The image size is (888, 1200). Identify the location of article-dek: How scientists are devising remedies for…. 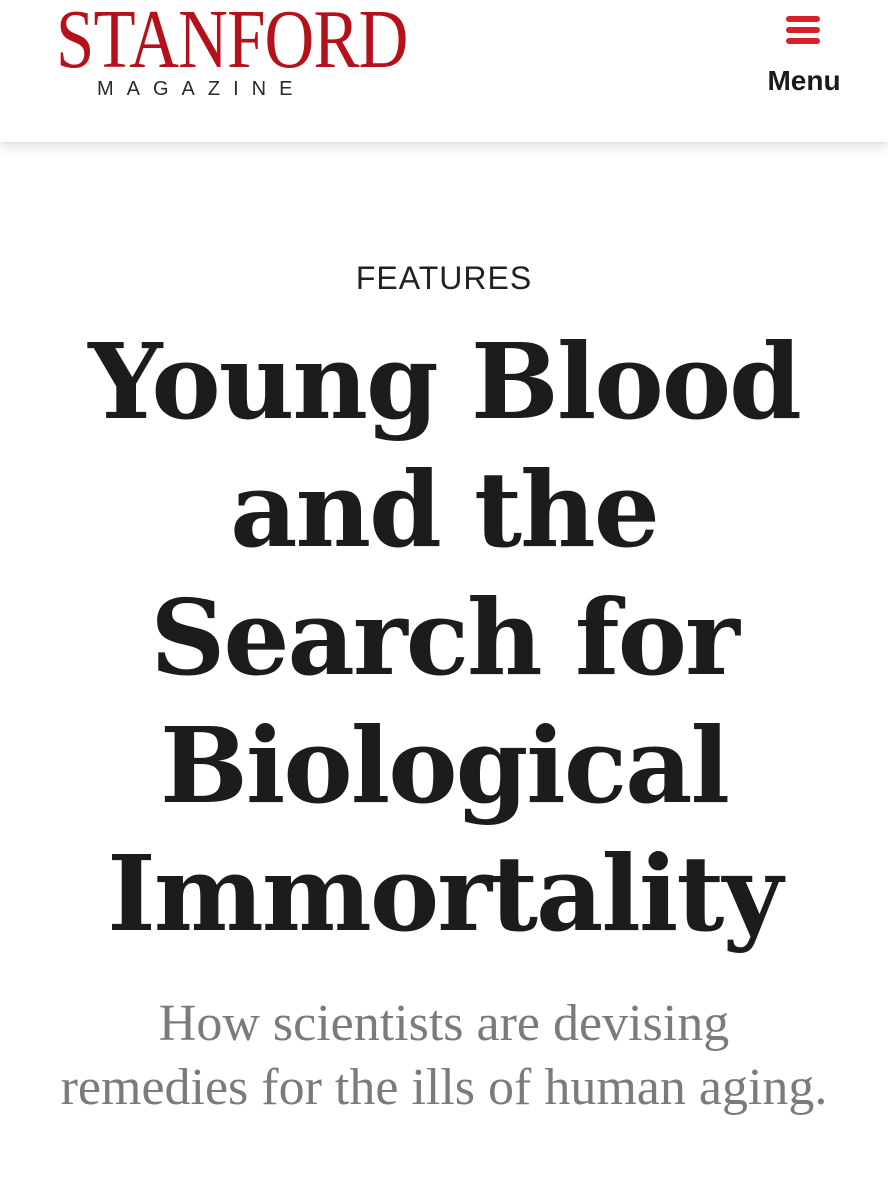
(444, 1055).